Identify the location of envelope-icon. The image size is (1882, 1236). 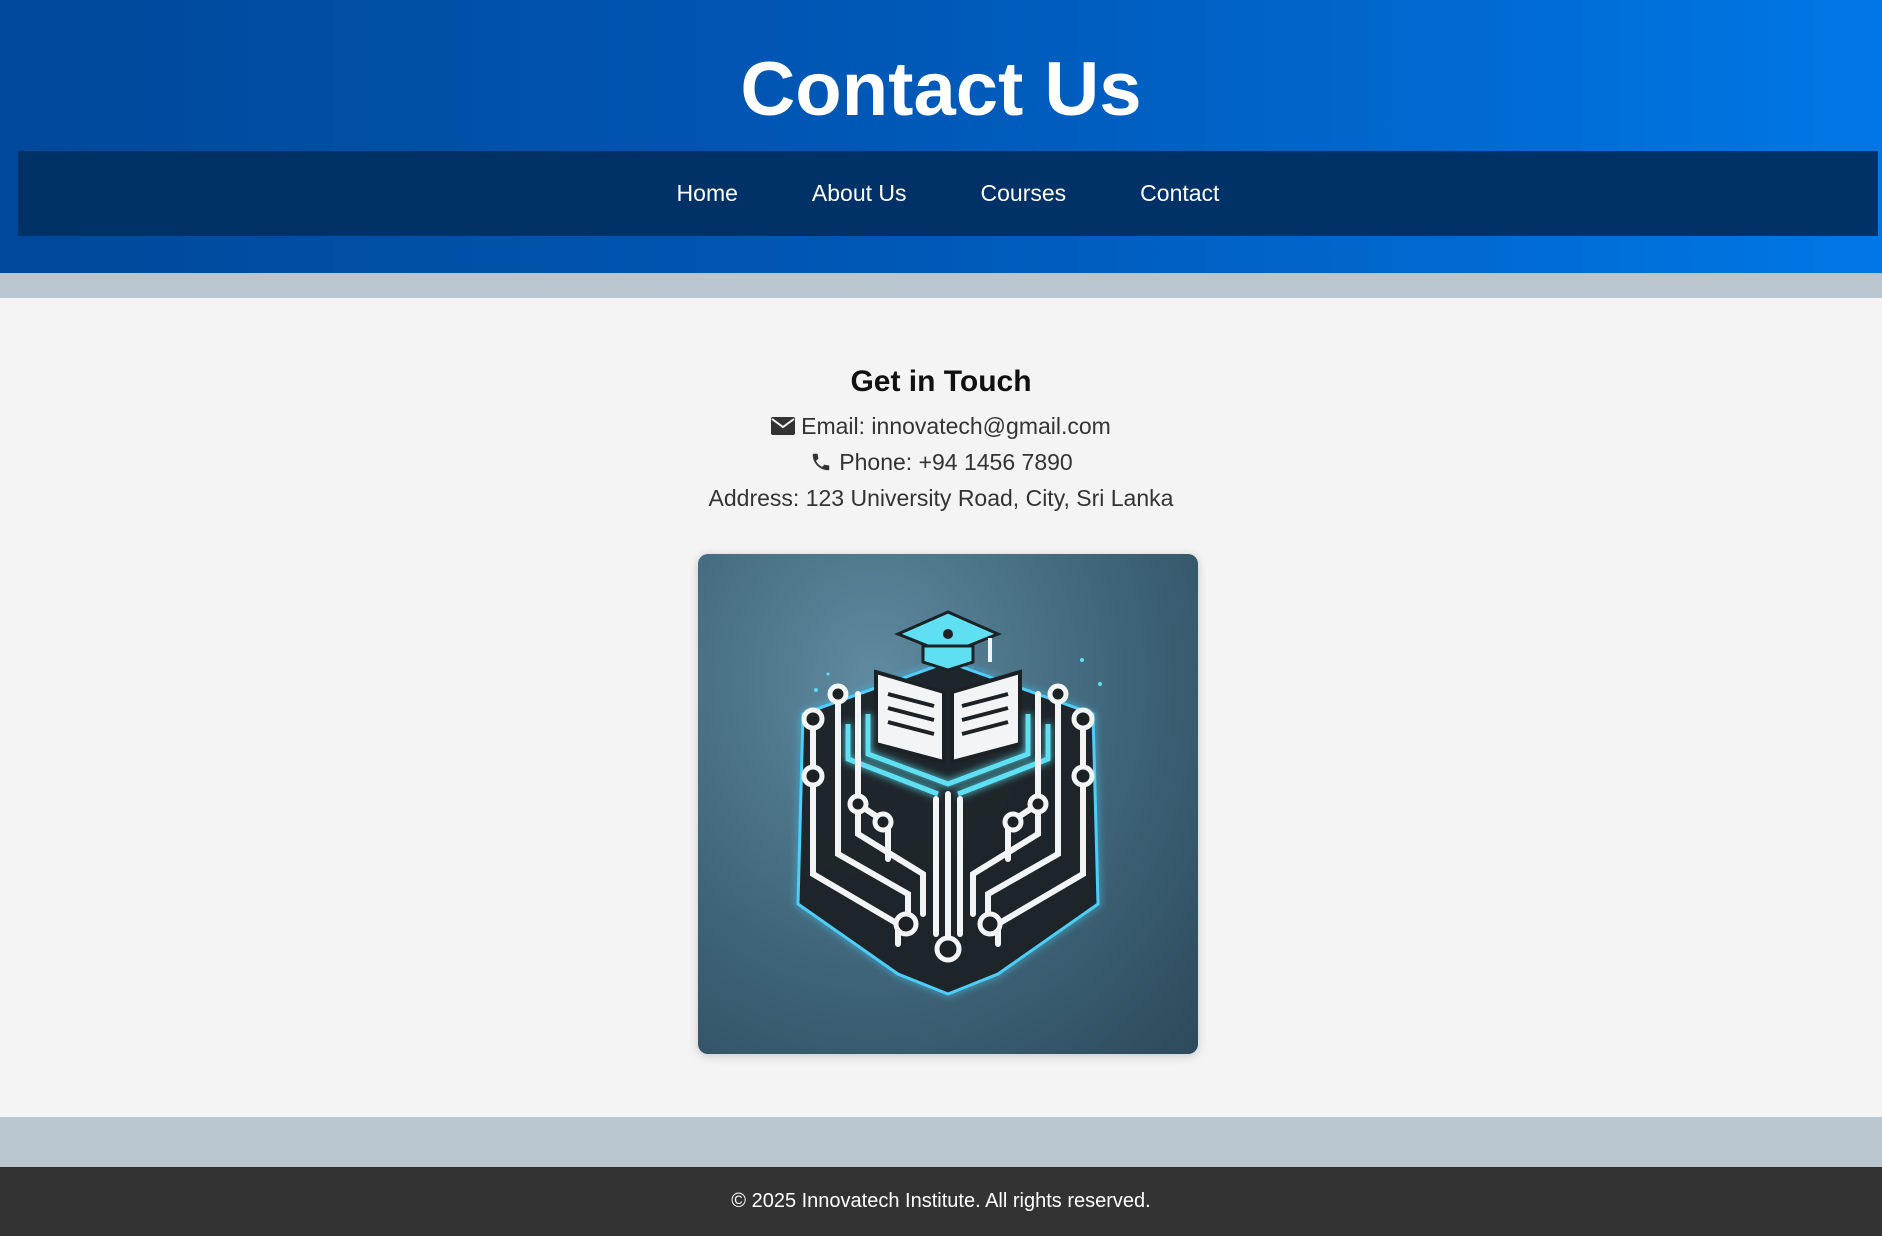
(783, 426).